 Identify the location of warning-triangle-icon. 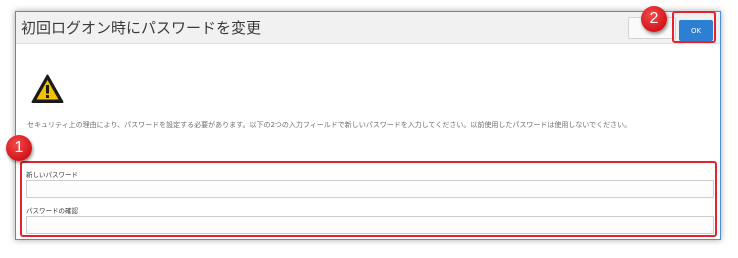
(47, 88).